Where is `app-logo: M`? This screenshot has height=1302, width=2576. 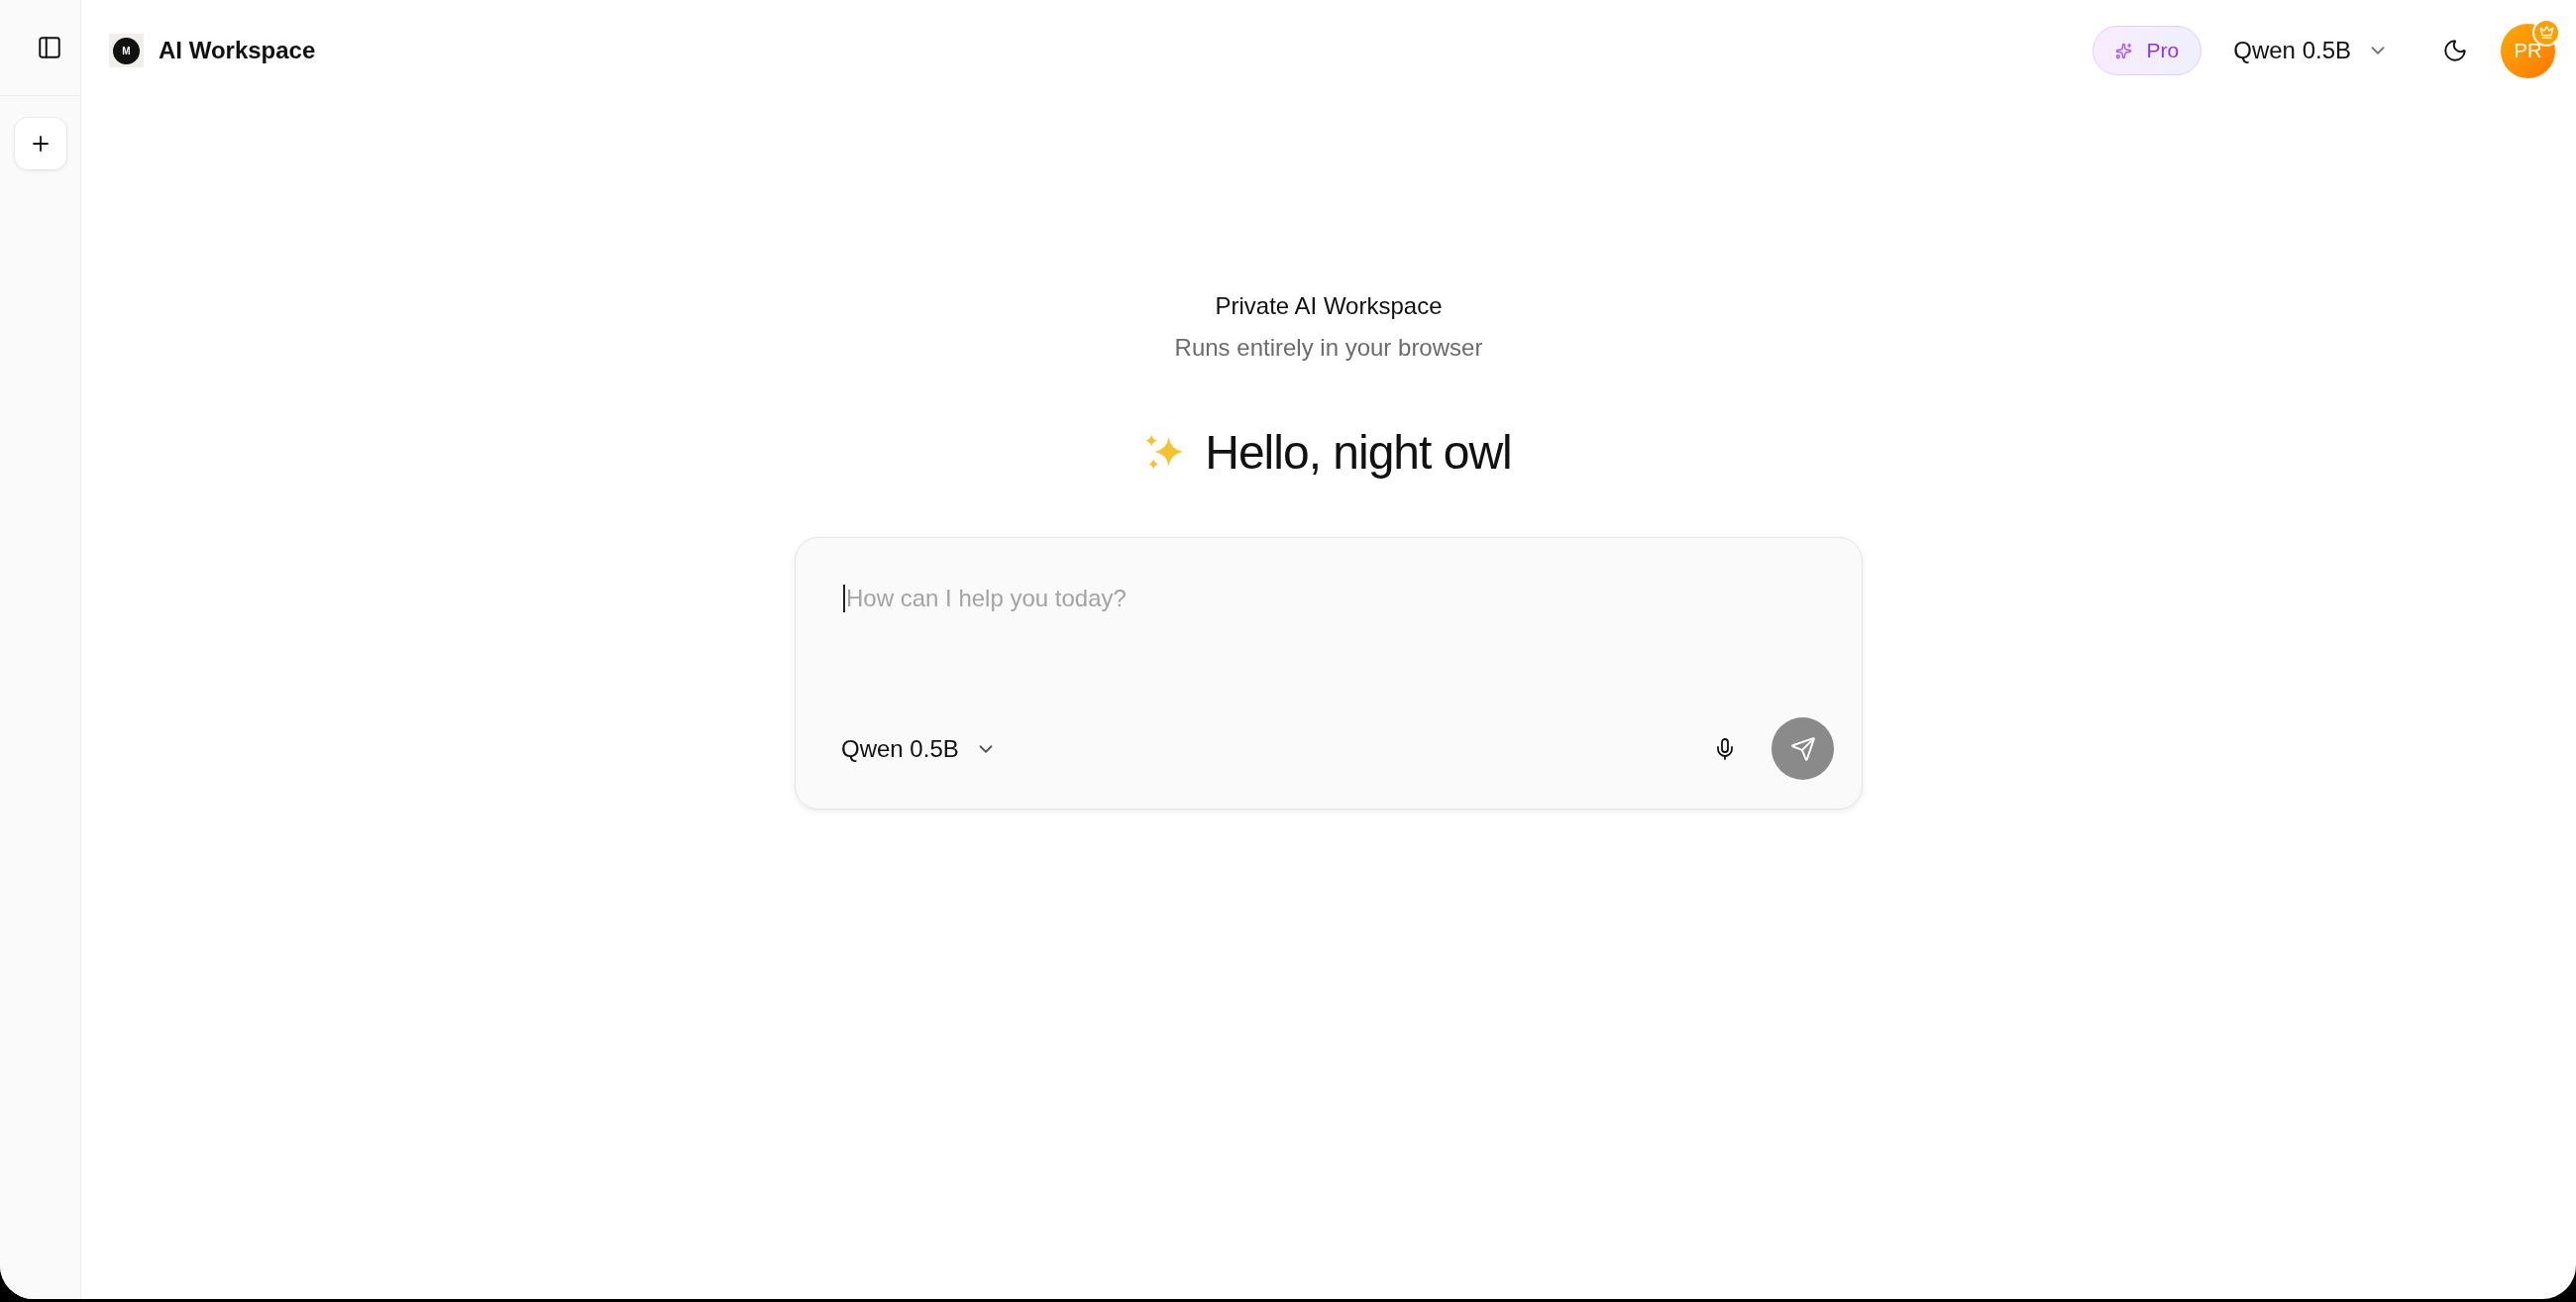
app-logo: M is located at coordinates (127, 50).